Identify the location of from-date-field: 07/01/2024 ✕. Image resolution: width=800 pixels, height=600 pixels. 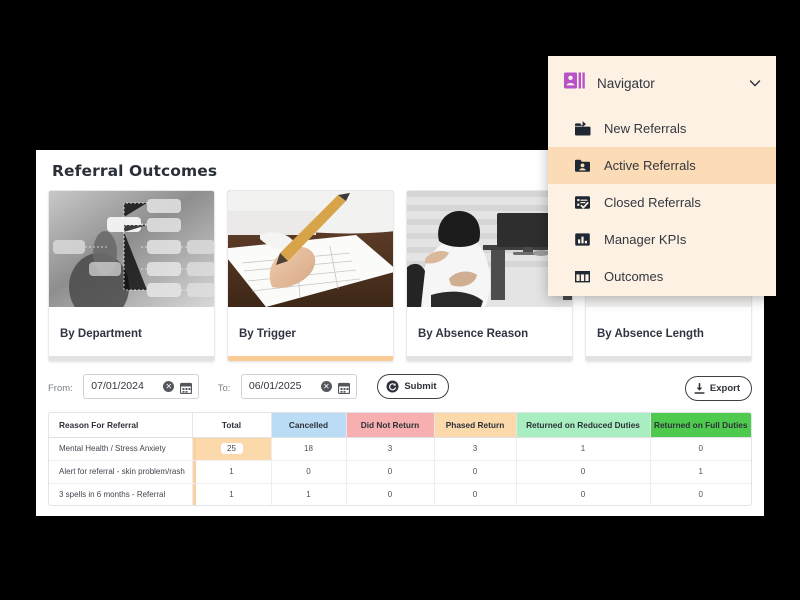
(141, 386).